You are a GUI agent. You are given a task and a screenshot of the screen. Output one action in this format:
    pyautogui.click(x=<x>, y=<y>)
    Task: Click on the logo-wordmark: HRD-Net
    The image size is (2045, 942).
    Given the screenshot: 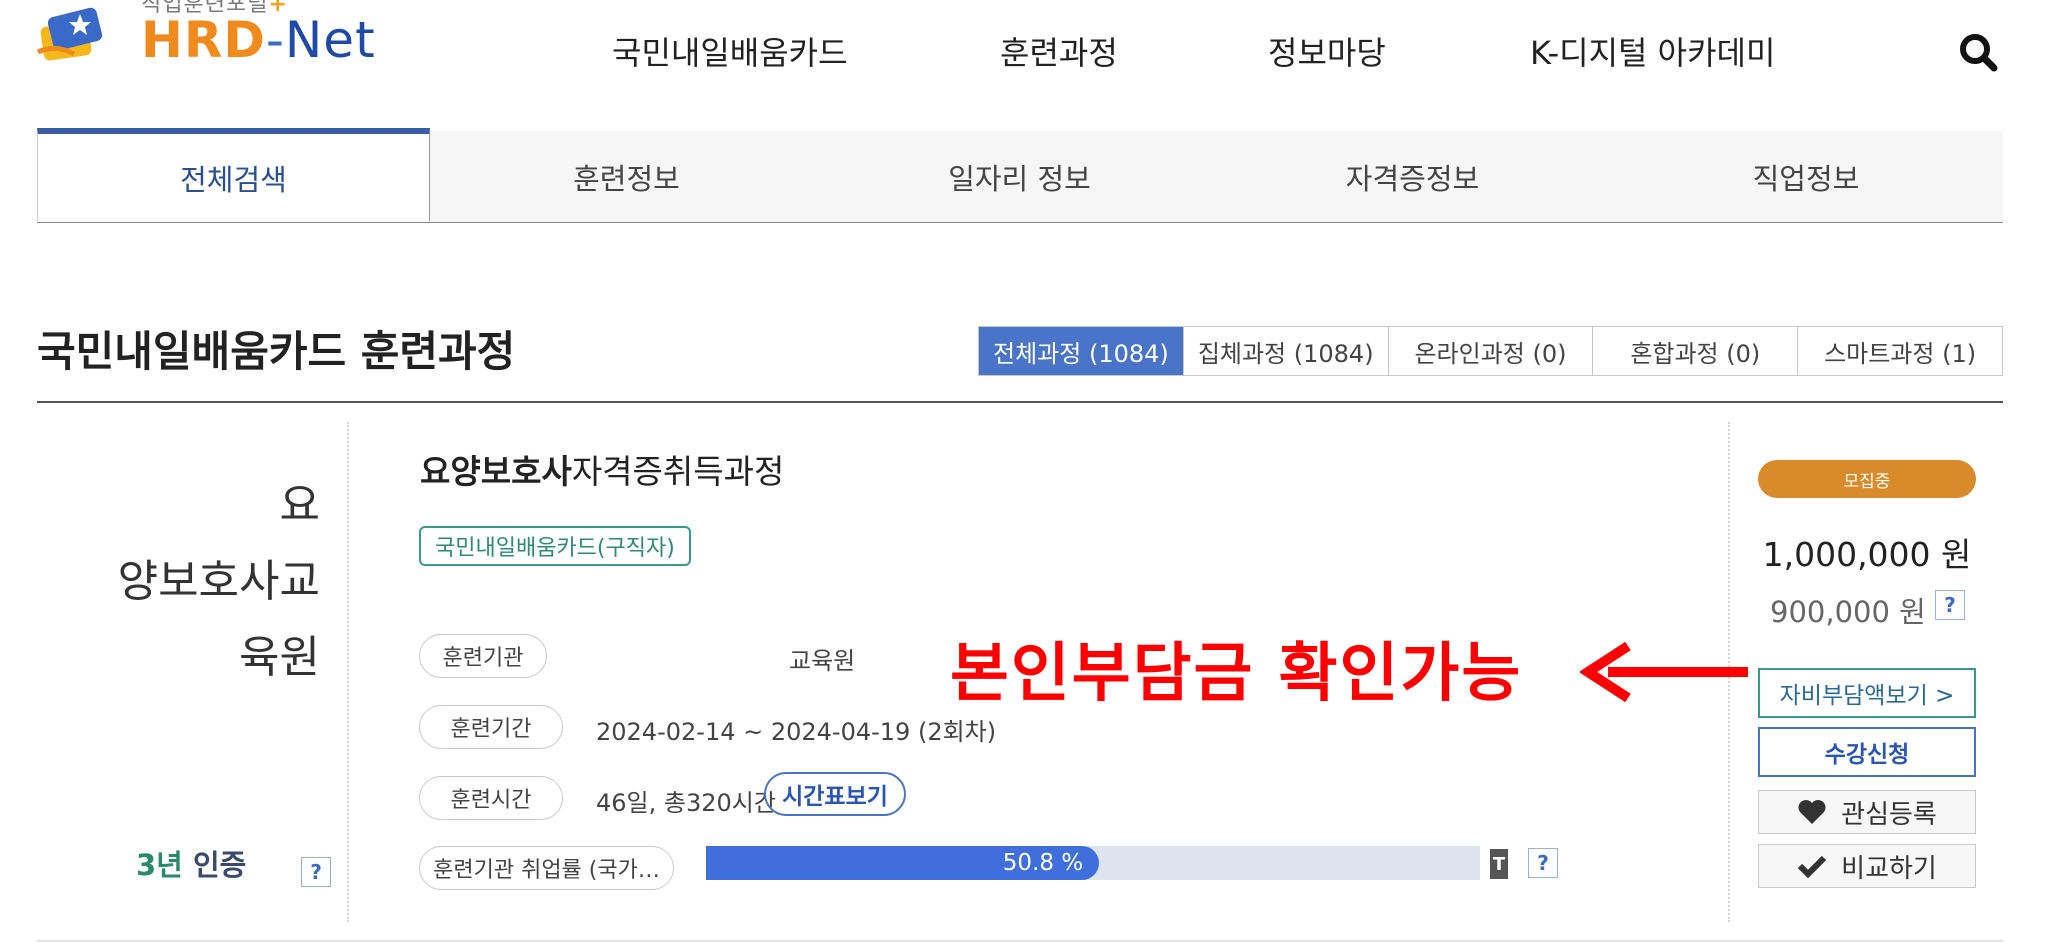 What is the action you would take?
    pyautogui.click(x=258, y=40)
    